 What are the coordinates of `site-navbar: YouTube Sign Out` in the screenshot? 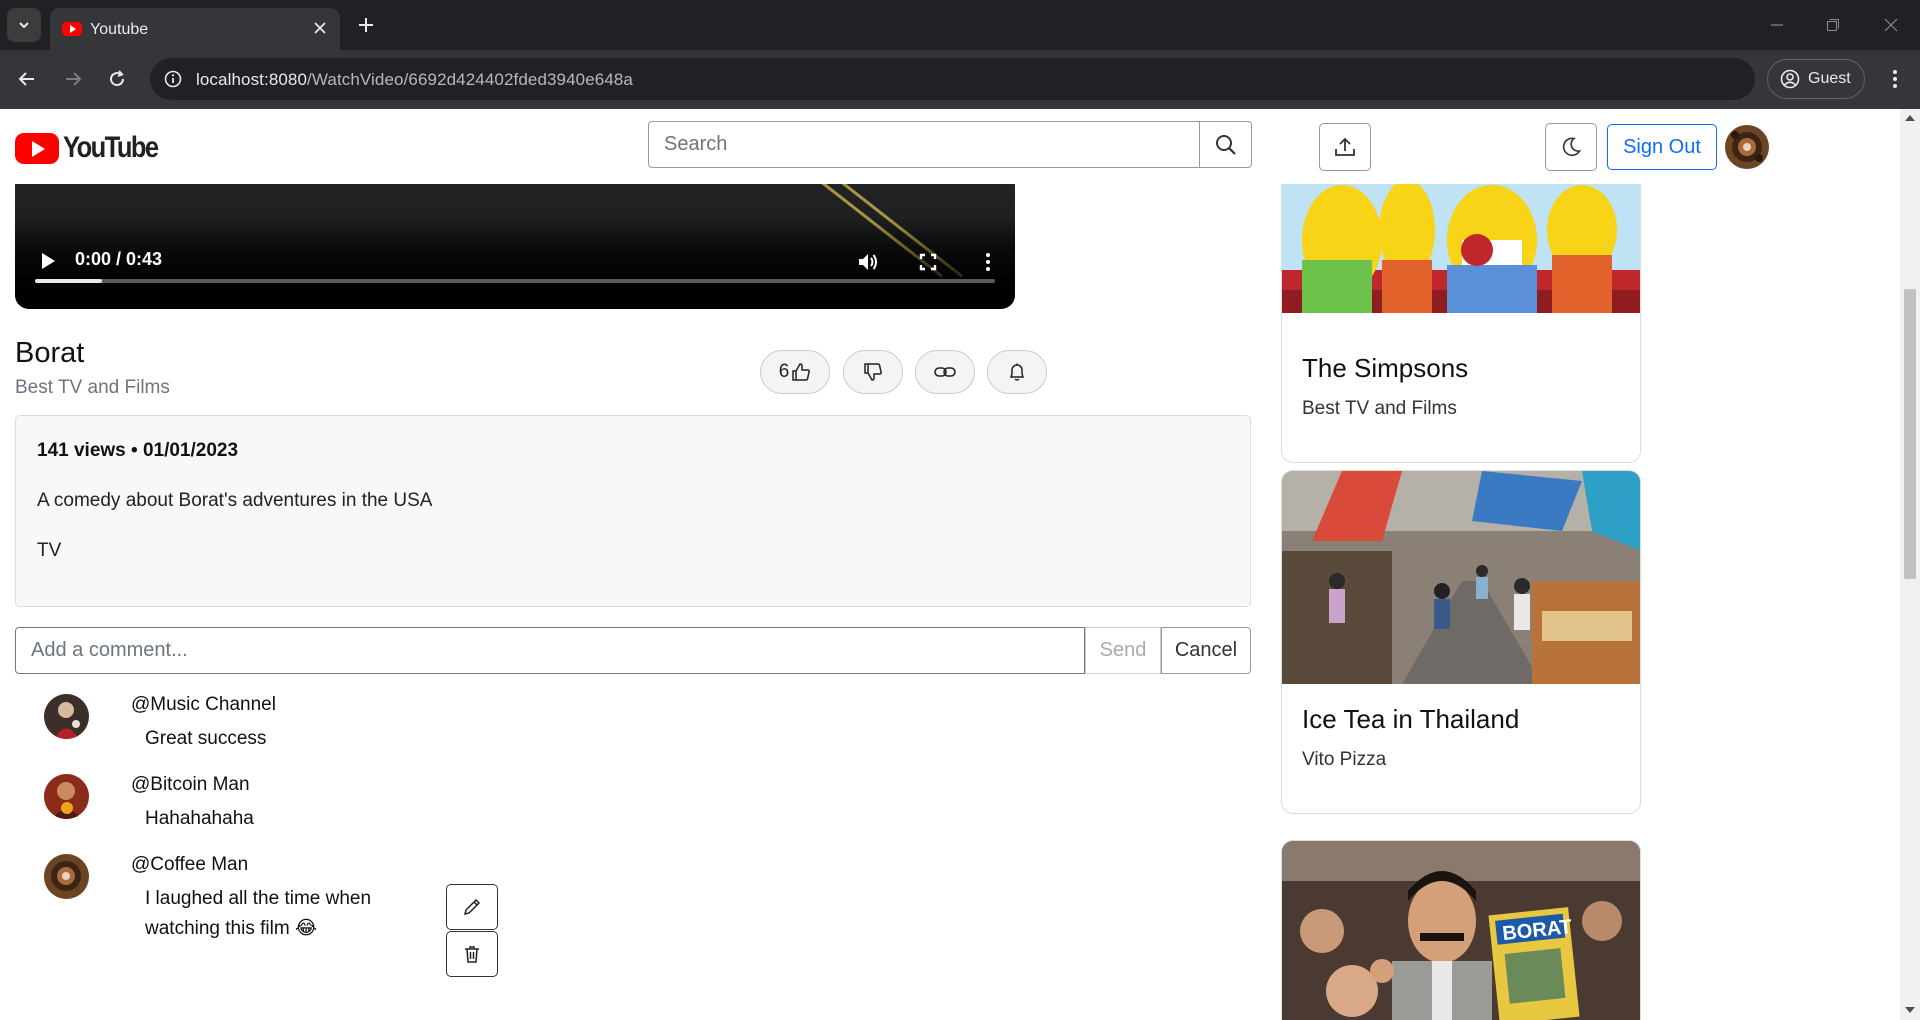 It's located at (950, 146).